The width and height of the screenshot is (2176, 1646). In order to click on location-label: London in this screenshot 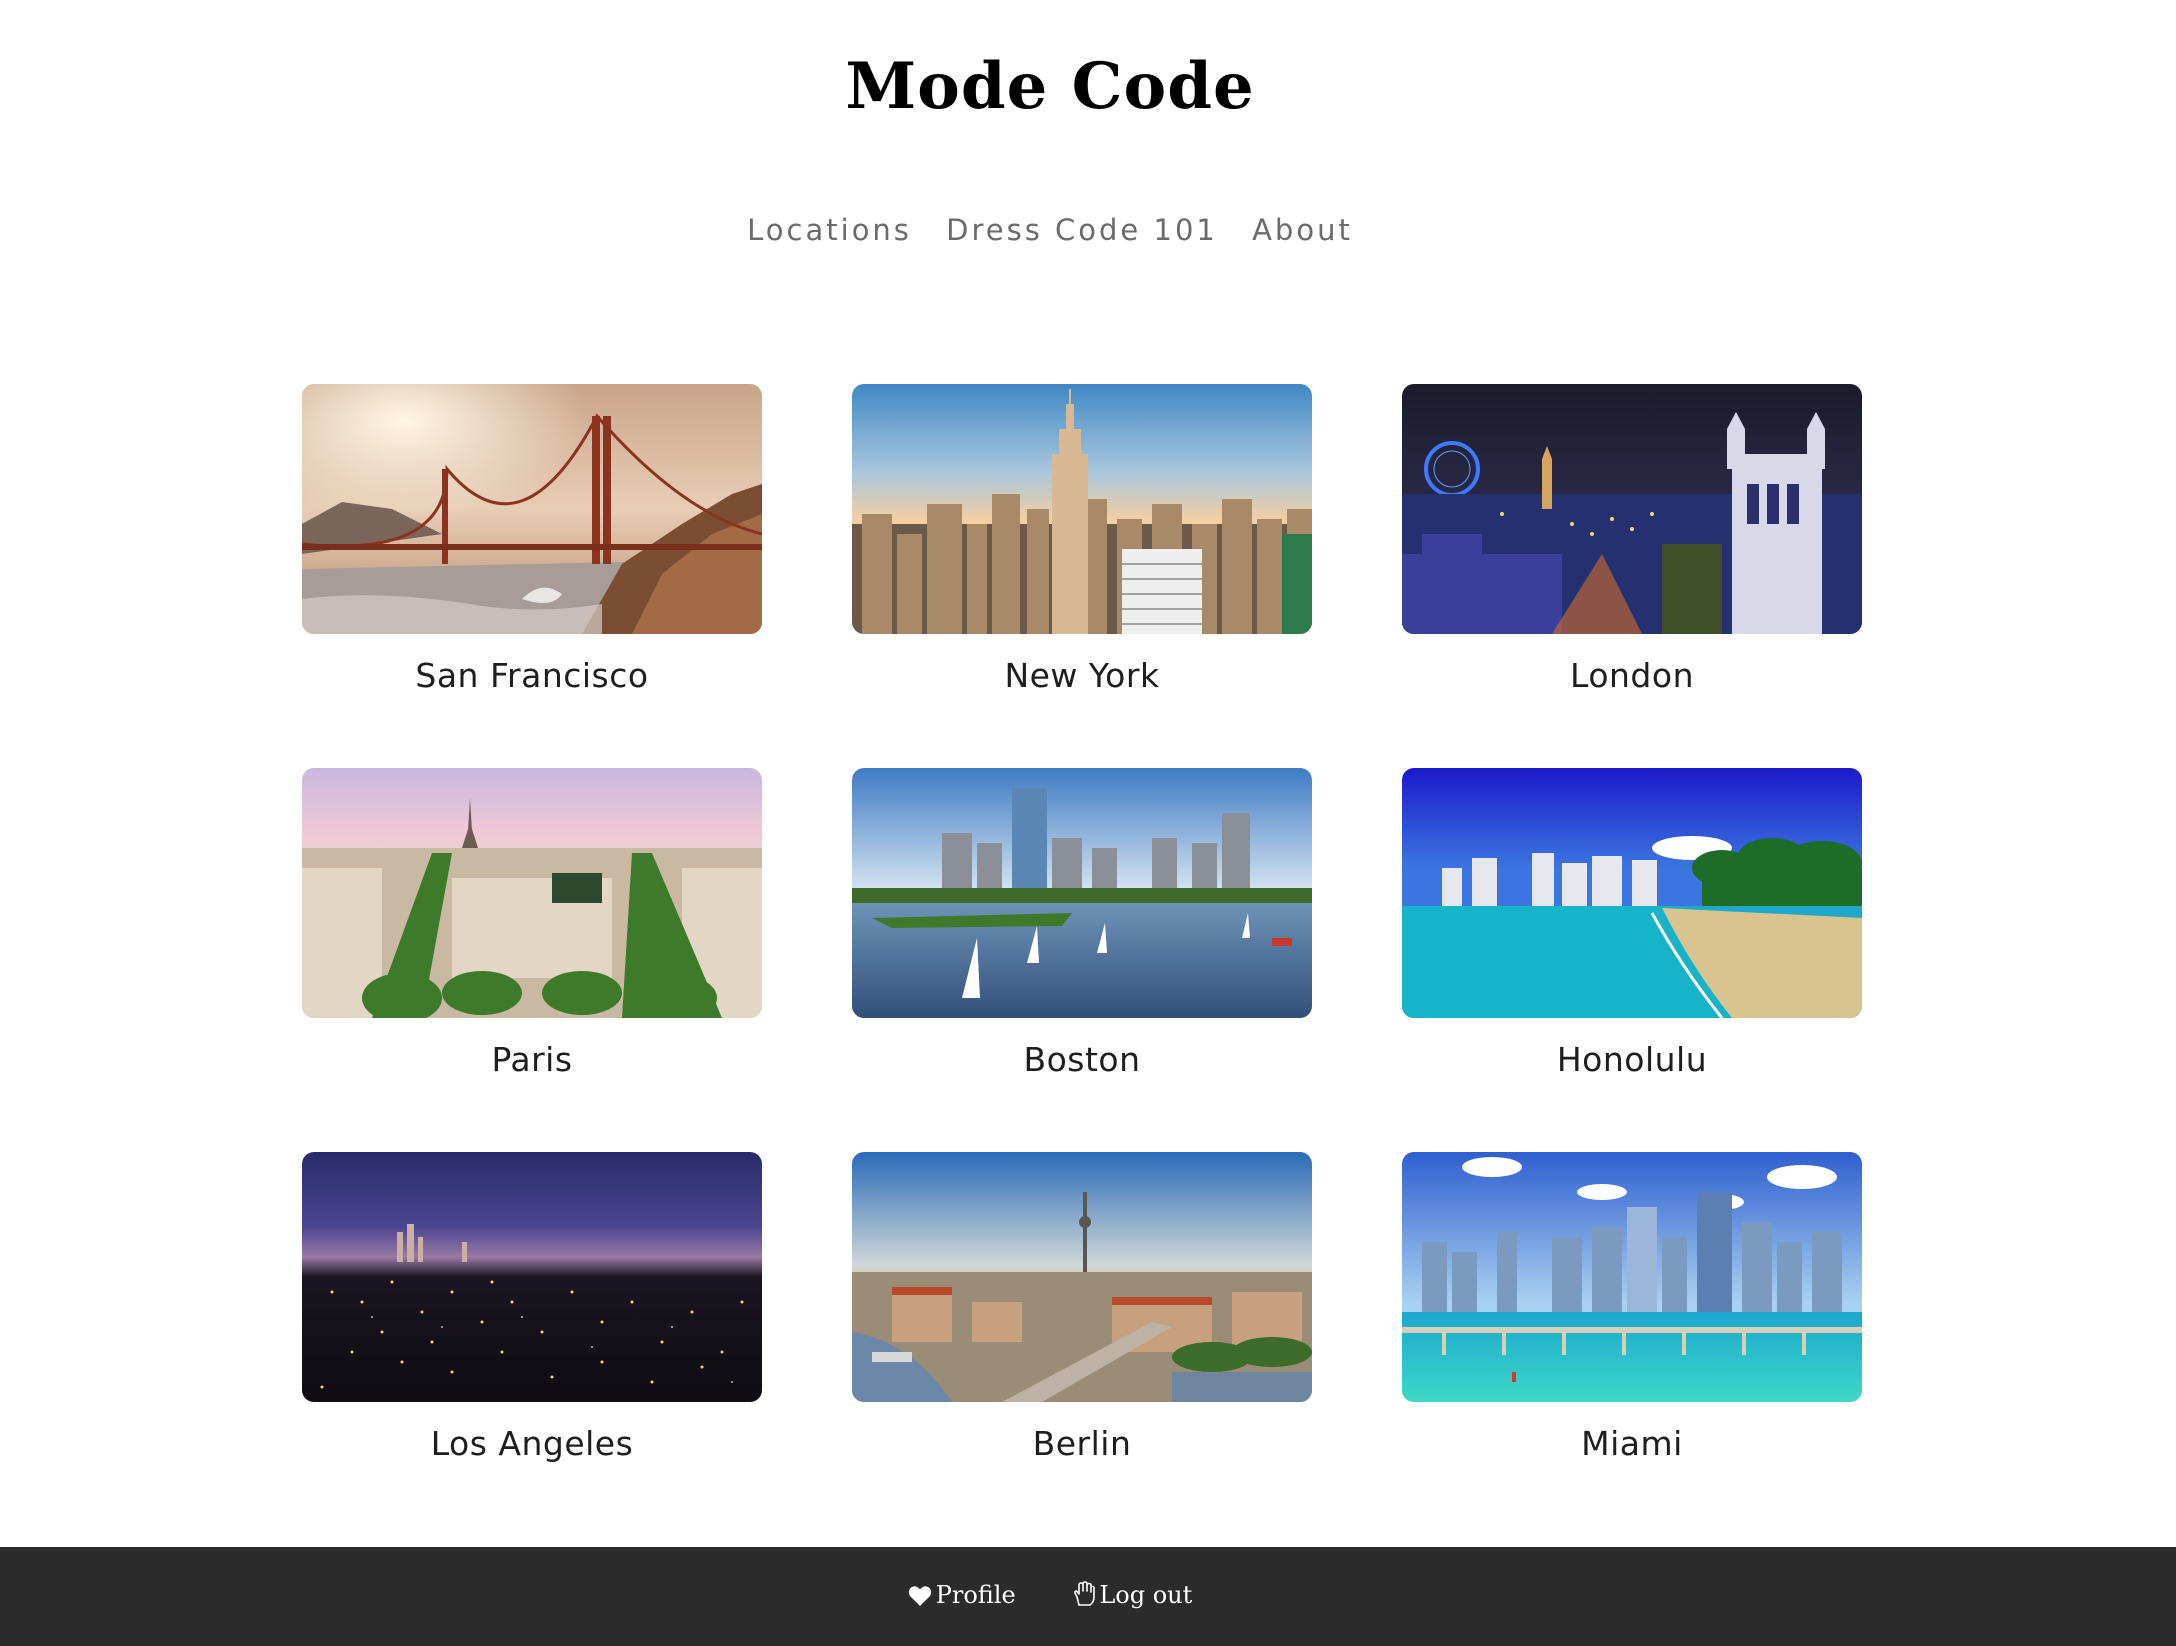, I will do `click(1632, 676)`.